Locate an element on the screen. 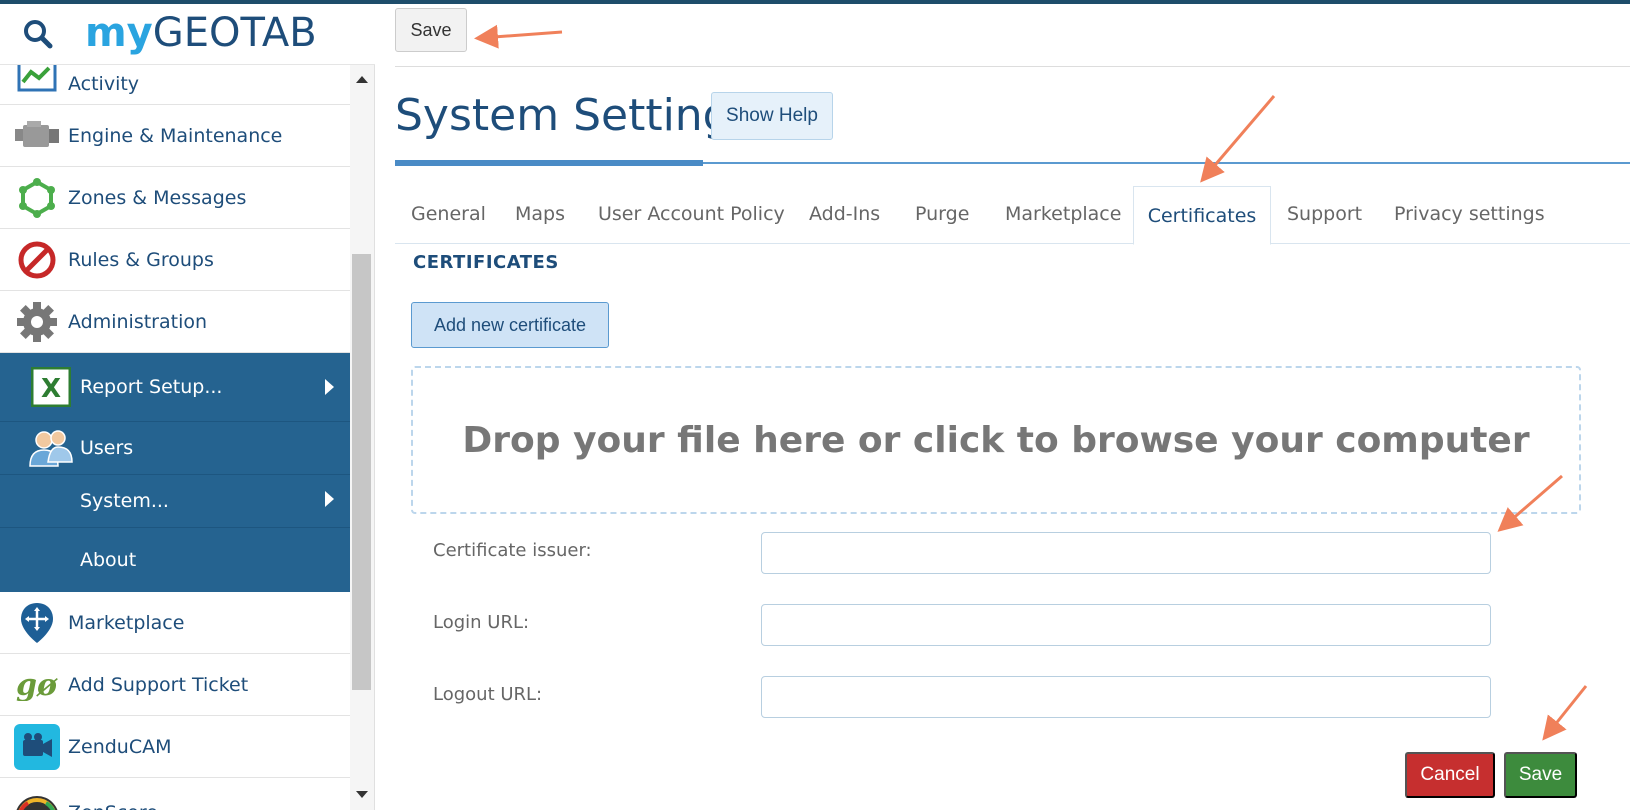  sidebar-item-label: Add Support Ticket is located at coordinates (158, 684).